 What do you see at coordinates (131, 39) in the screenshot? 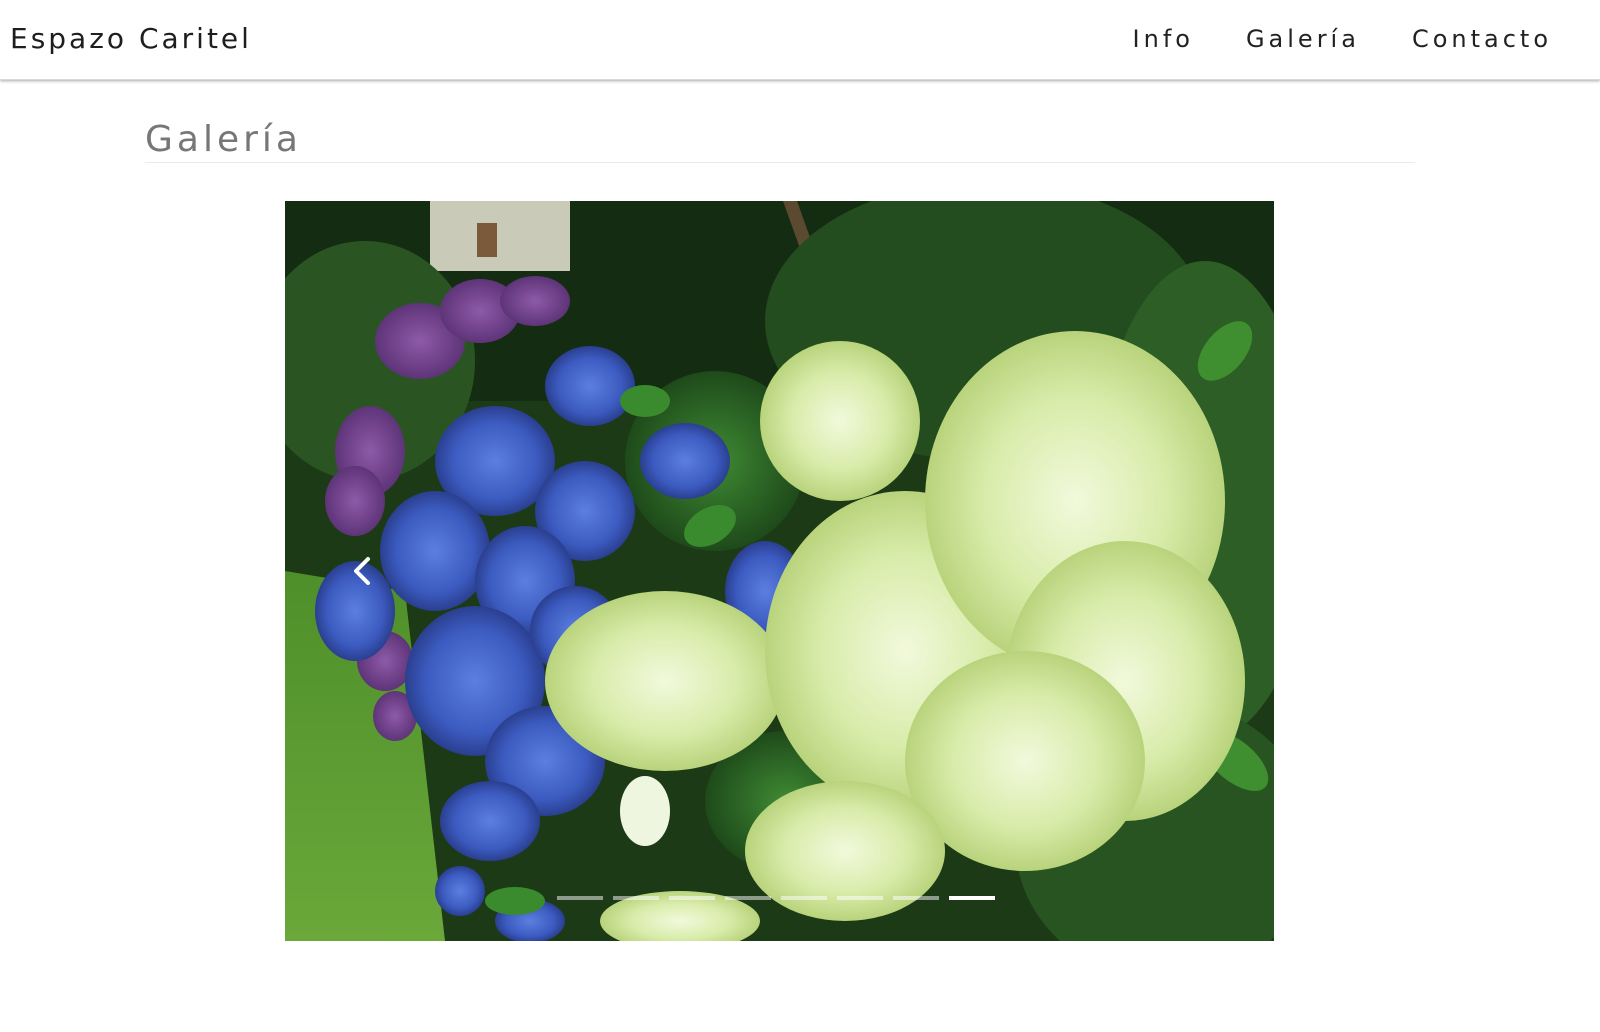
I see `brand-link: Espazo Caritel` at bounding box center [131, 39].